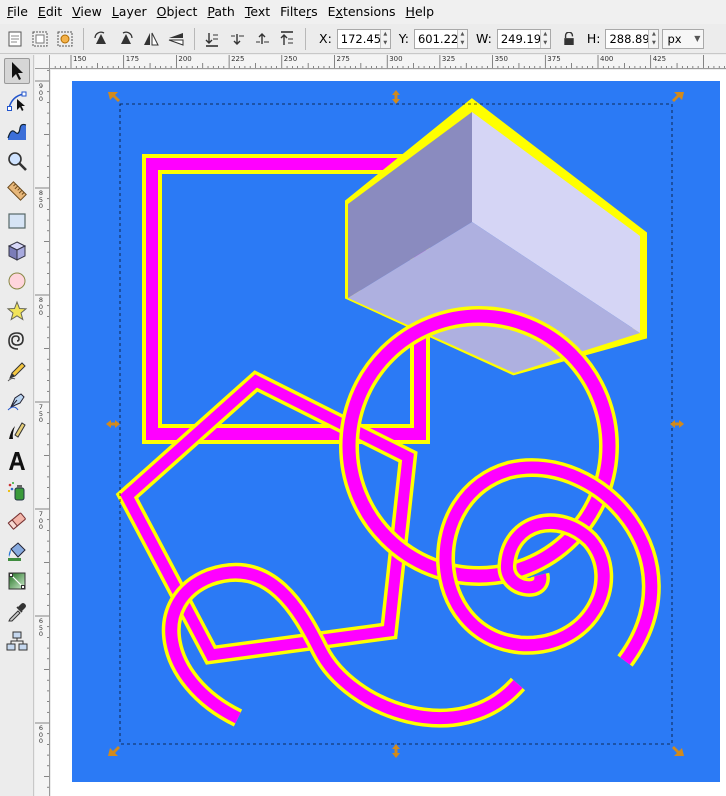 This screenshot has width=726, height=796. What do you see at coordinates (627, 38) in the screenshot?
I see `h-input` at bounding box center [627, 38].